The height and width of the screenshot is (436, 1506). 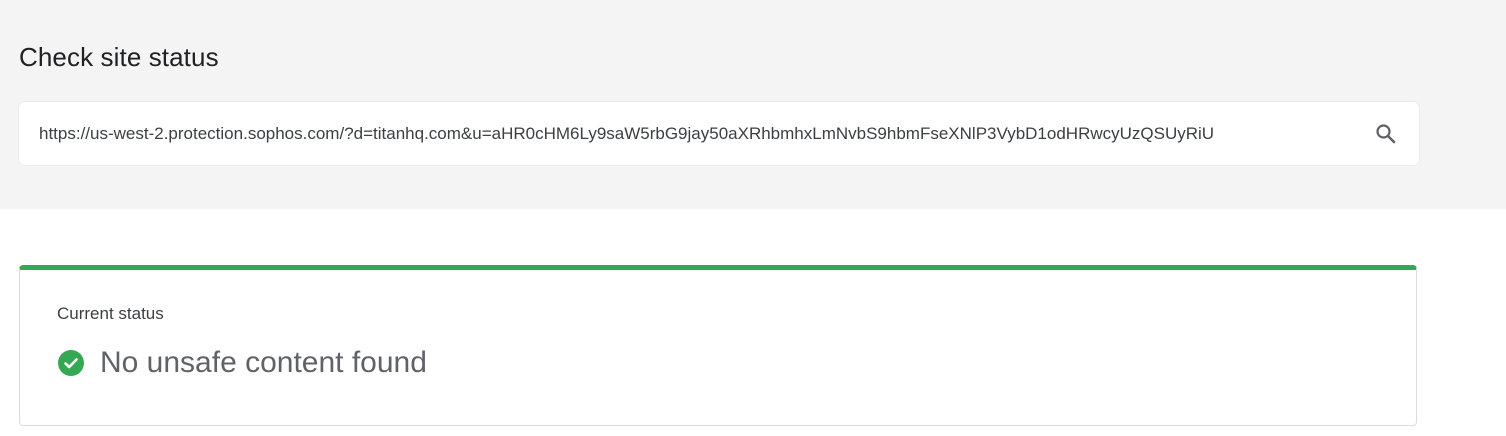 I want to click on status-result: No unsafe content found, so click(x=242, y=363).